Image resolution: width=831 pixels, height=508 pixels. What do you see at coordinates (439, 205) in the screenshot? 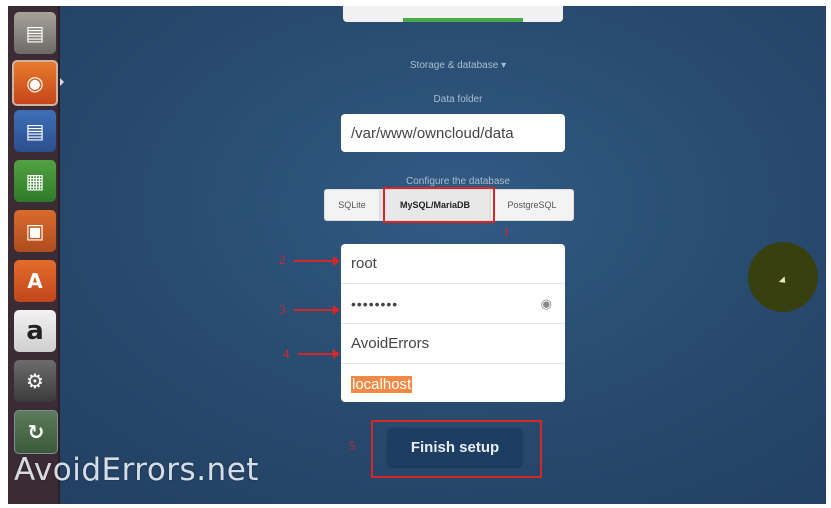
I see `annotation-box-db` at bounding box center [439, 205].